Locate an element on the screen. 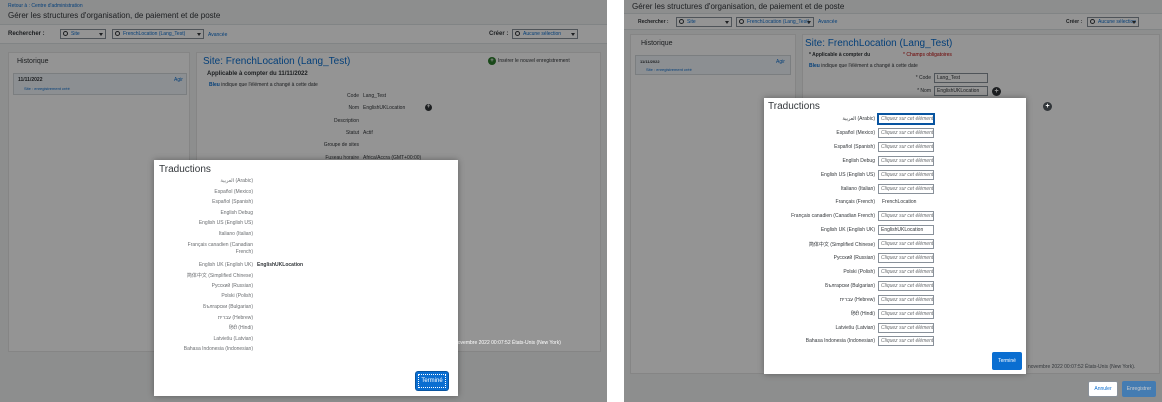 This screenshot has height=402, width=1162. cancel-button: Annuler is located at coordinates (1103, 389).